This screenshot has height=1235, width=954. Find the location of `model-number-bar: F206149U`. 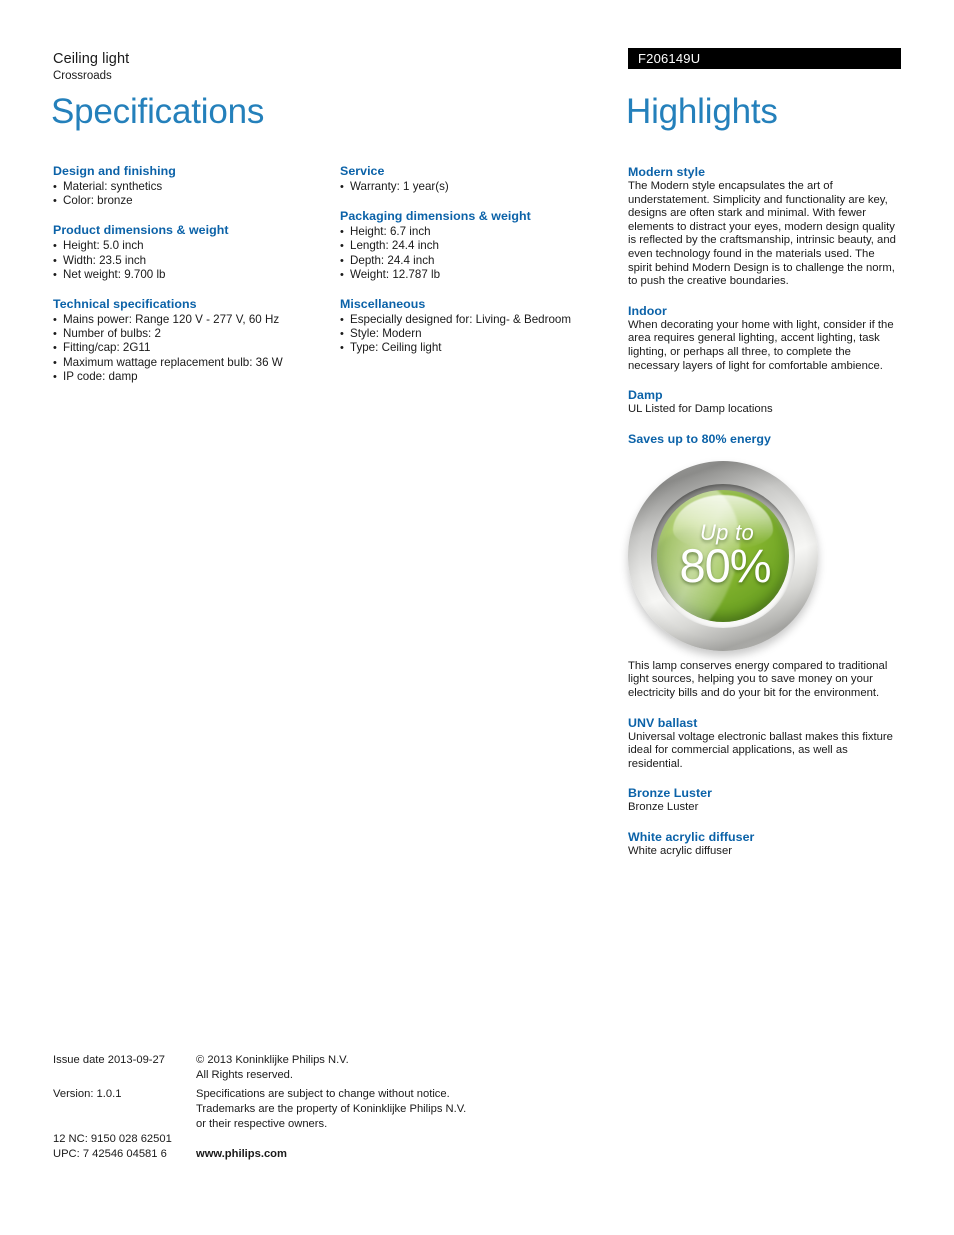

model-number-bar: F206149U is located at coordinates (764, 58).